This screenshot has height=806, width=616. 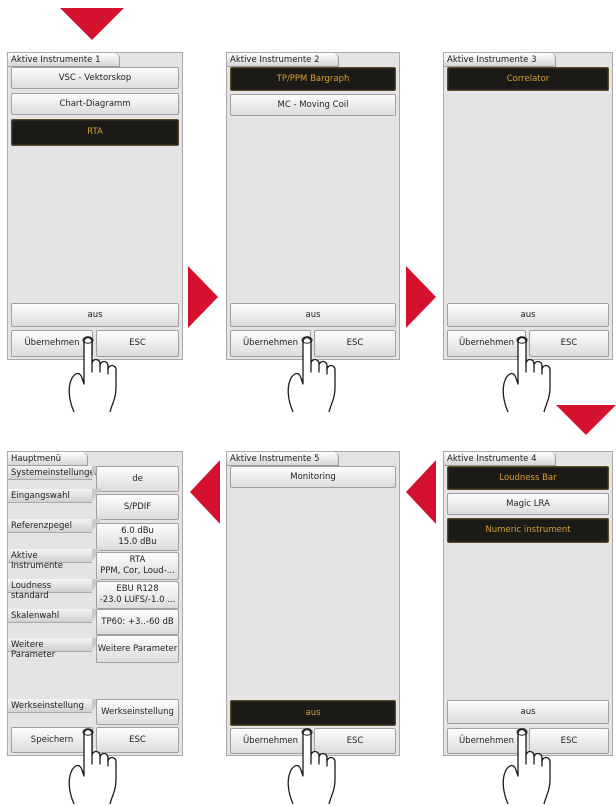 I want to click on panel-title: Aktive Instrumente 5, so click(x=283, y=459).